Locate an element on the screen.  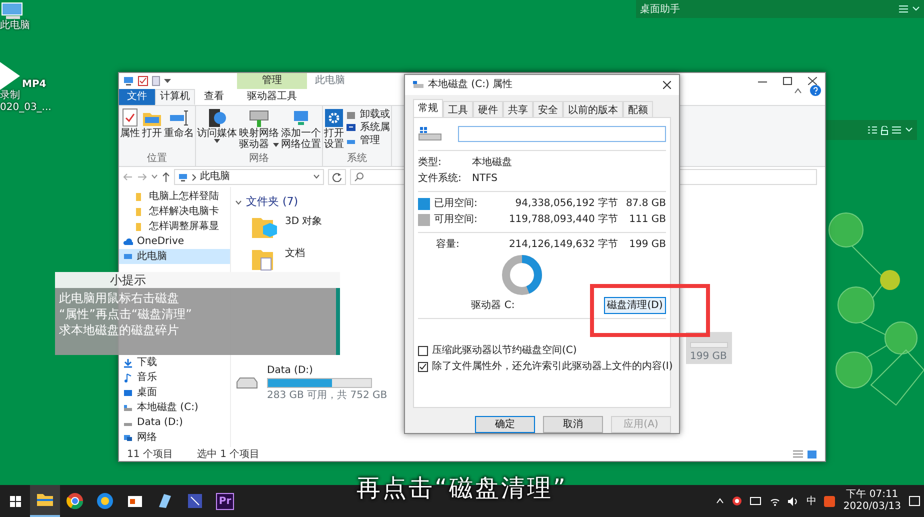
dialog-button: 确定 is located at coordinates (505, 424).